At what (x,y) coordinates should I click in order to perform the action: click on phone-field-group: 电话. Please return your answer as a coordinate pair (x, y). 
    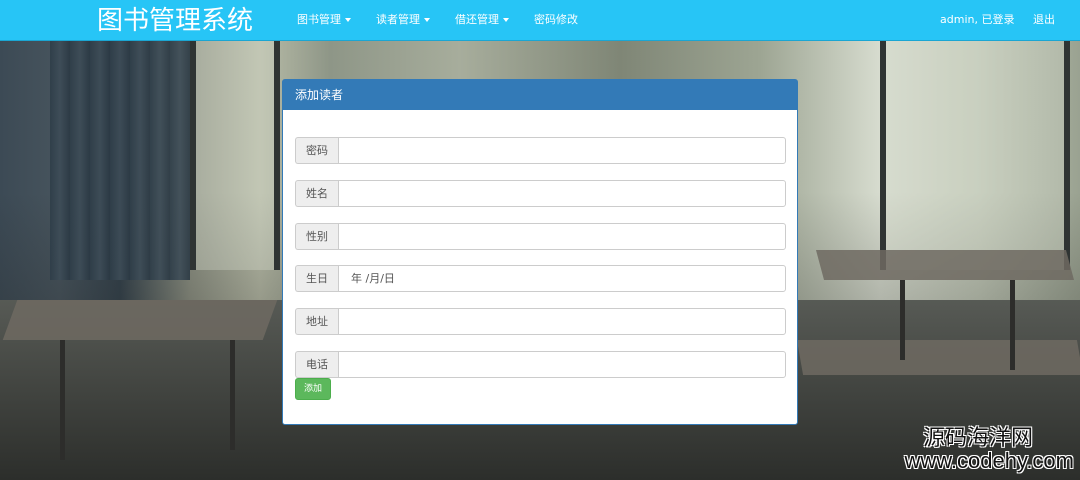
    Looking at the image, I should click on (540, 364).